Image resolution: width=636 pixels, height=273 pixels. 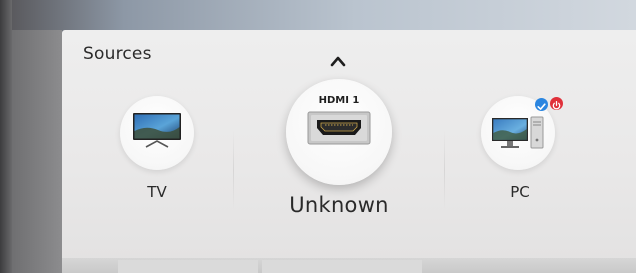 What do you see at coordinates (37, 151) in the screenshot?
I see `left-edge-strip` at bounding box center [37, 151].